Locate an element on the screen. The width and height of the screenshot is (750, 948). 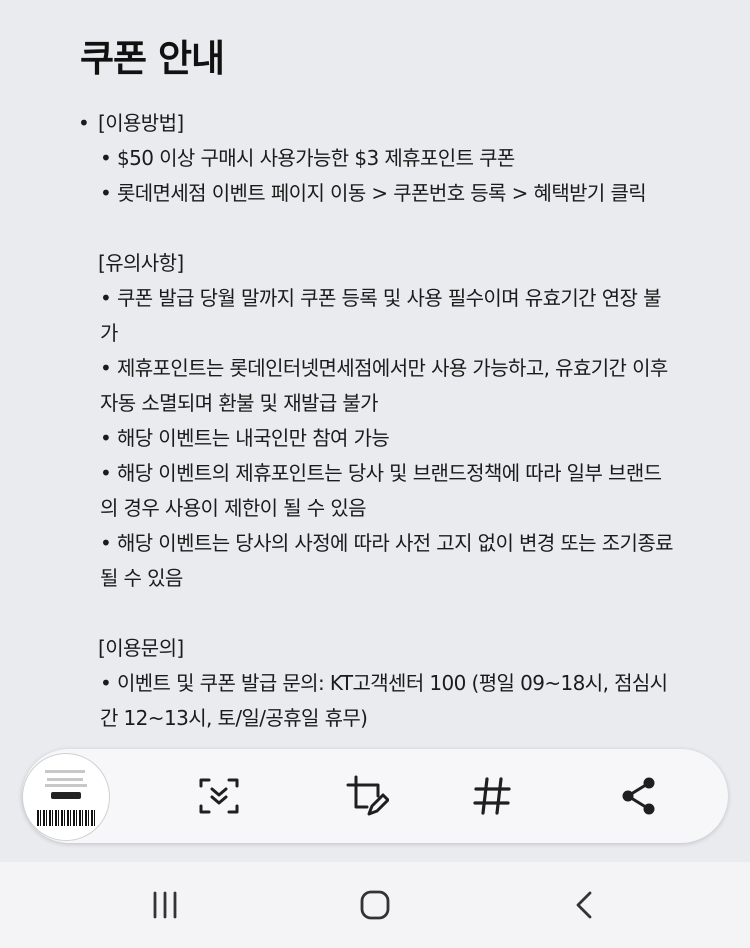
crop-edit-icon is located at coordinates (367, 795).